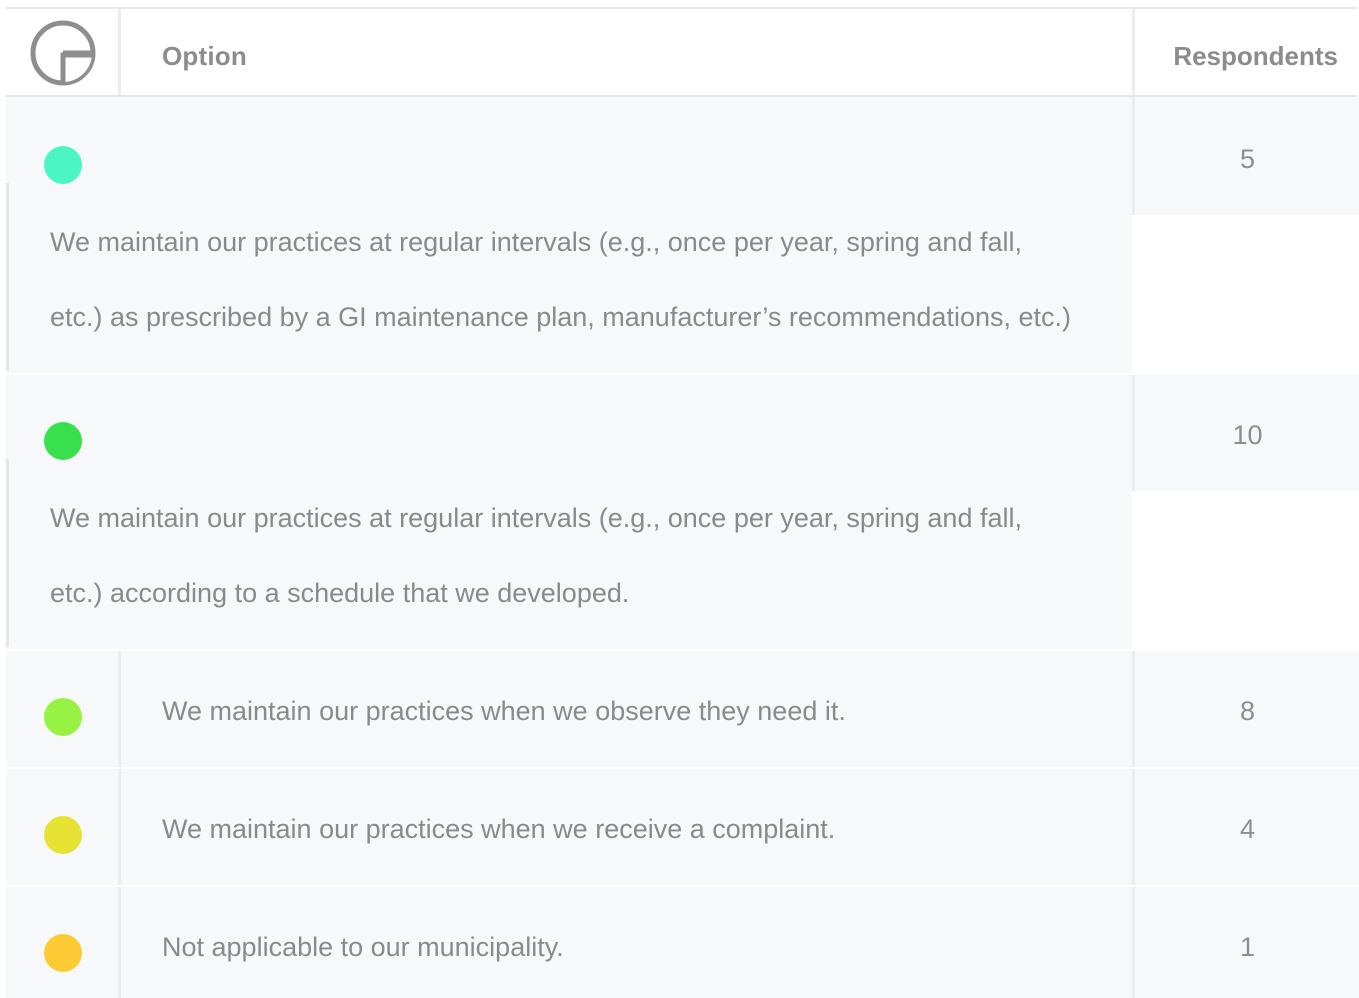  What do you see at coordinates (681, 54) in the screenshot?
I see `table-header: Option Respondents` at bounding box center [681, 54].